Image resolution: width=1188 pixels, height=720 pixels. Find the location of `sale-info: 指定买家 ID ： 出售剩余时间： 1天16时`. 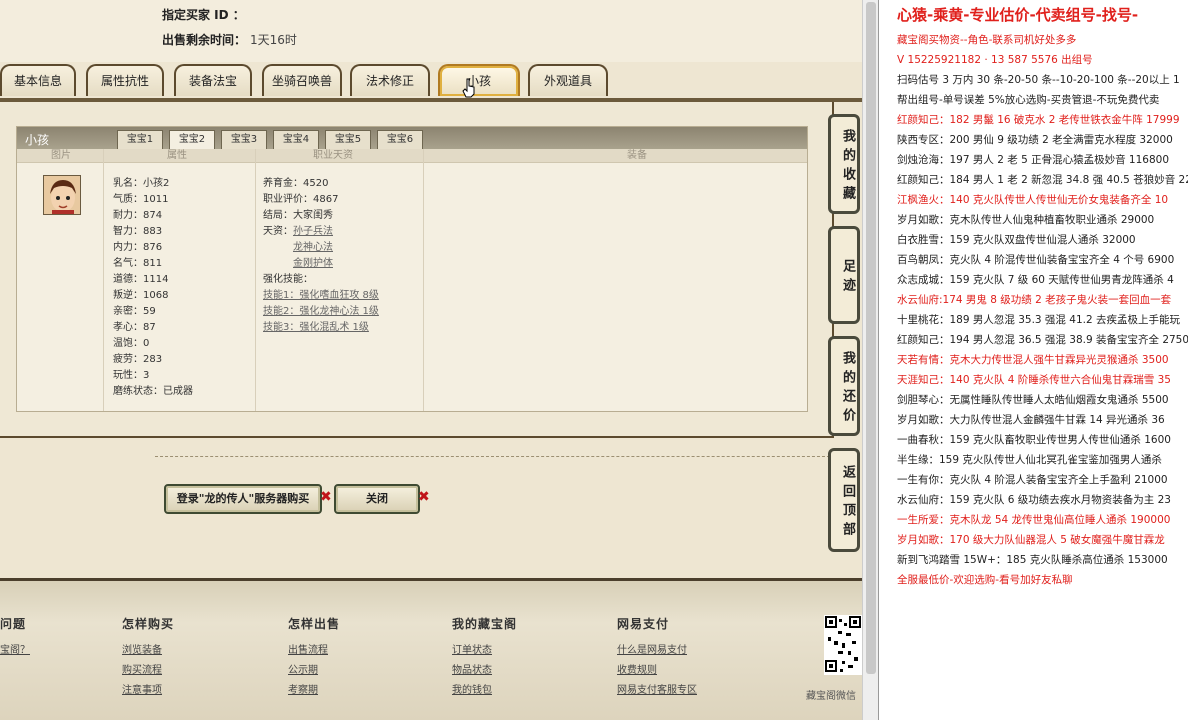

sale-info: 指定买家 ID ： 出售剩余时间： 1天16时 is located at coordinates (431, 31).